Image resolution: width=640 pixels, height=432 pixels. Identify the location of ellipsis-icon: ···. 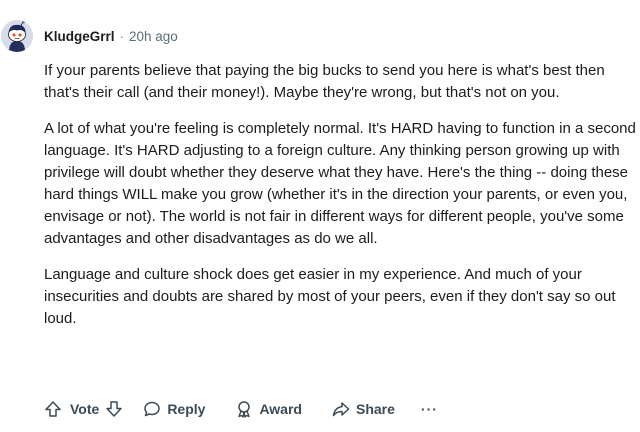
(429, 409).